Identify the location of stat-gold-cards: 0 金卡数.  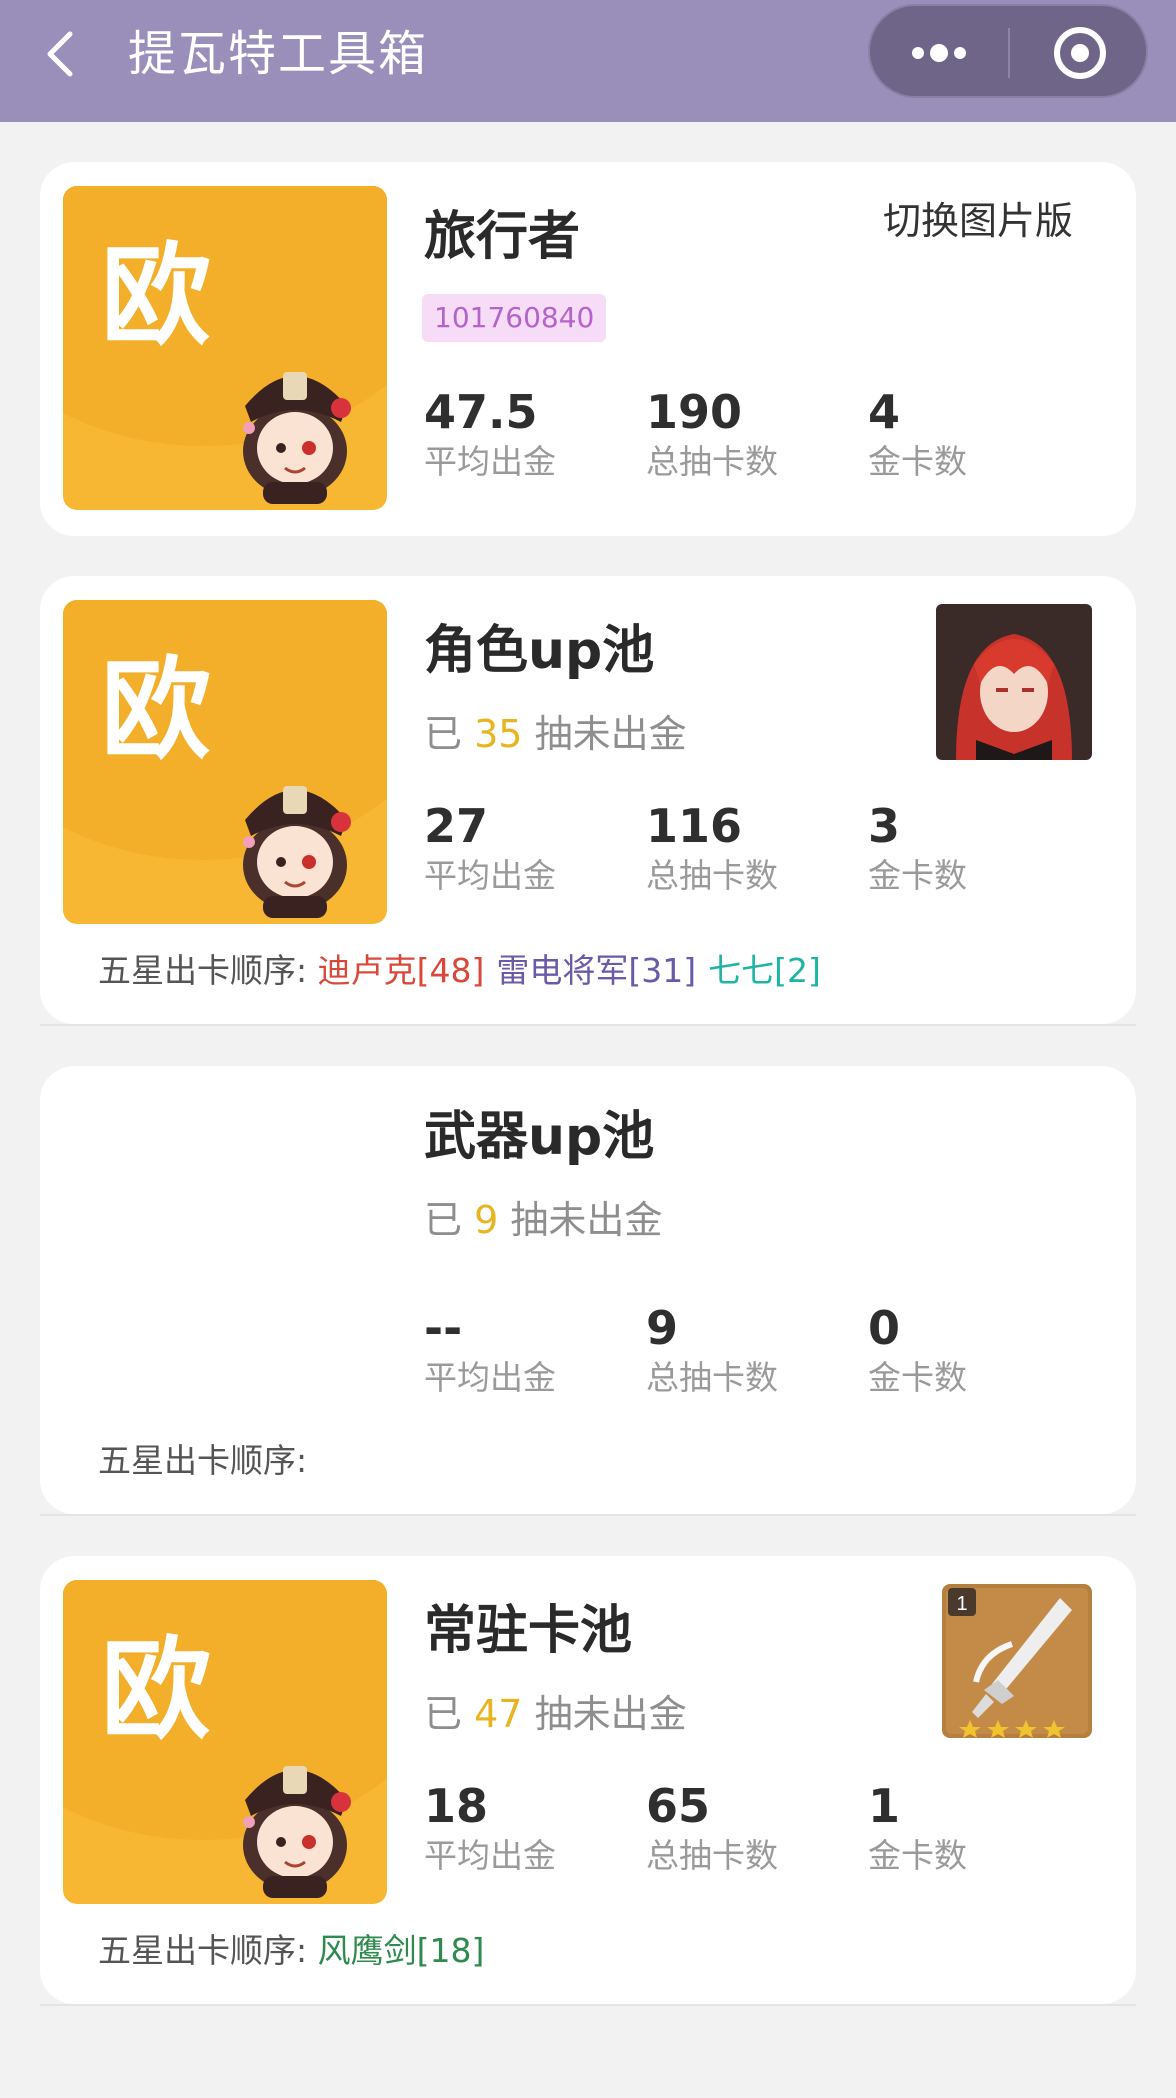
(968, 1350).